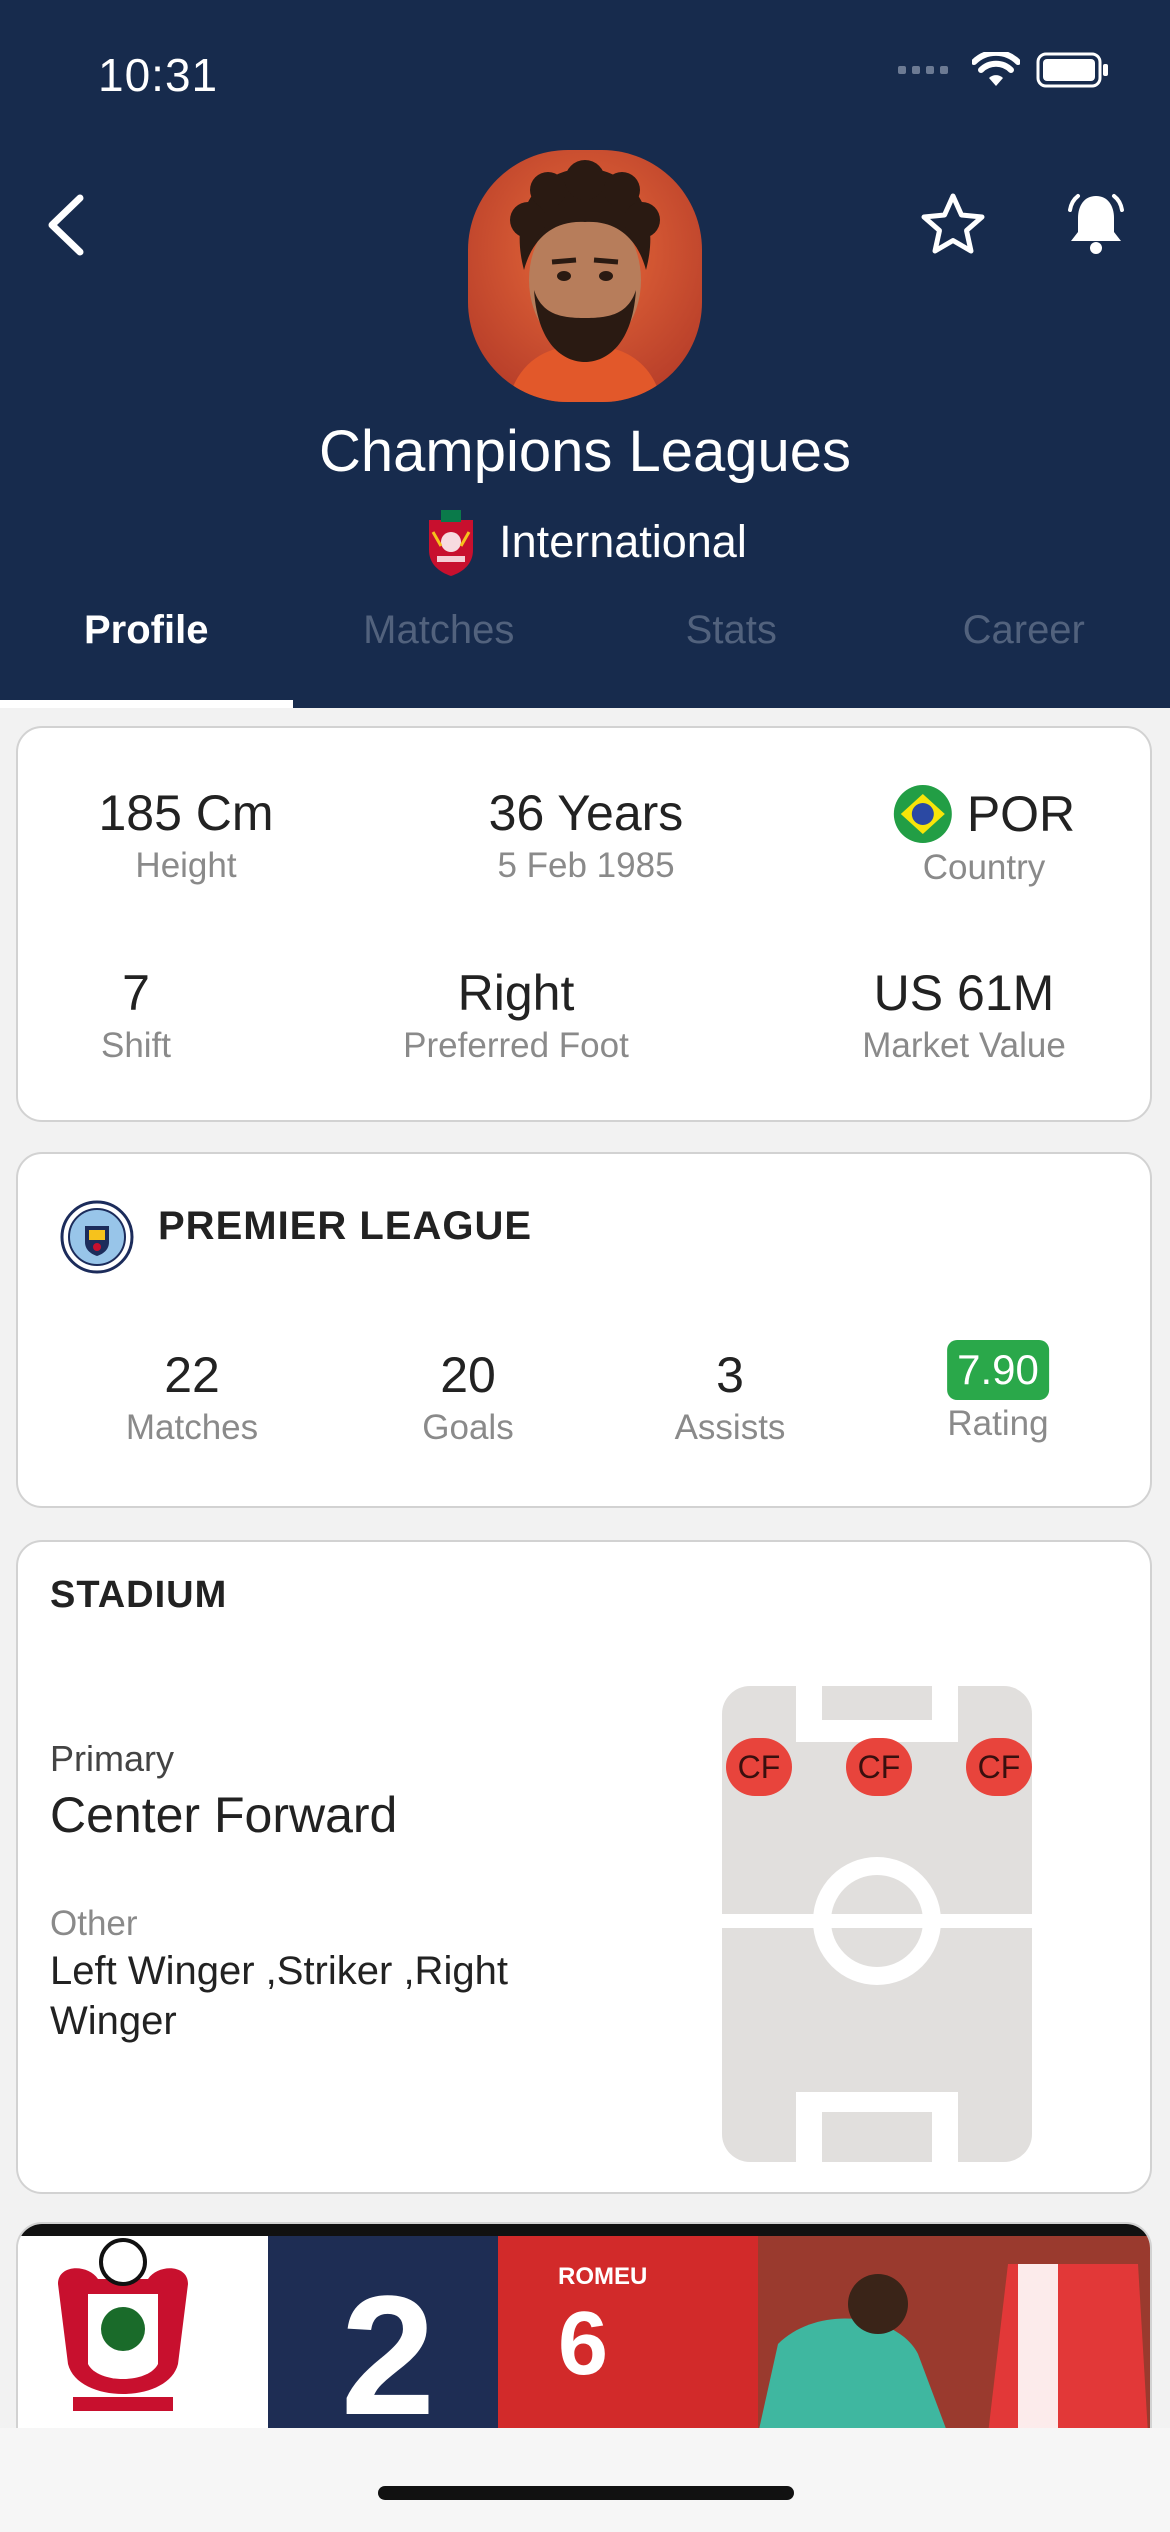 This screenshot has width=1170, height=2532. What do you see at coordinates (158, 75) in the screenshot?
I see `status-time: 10:31` at bounding box center [158, 75].